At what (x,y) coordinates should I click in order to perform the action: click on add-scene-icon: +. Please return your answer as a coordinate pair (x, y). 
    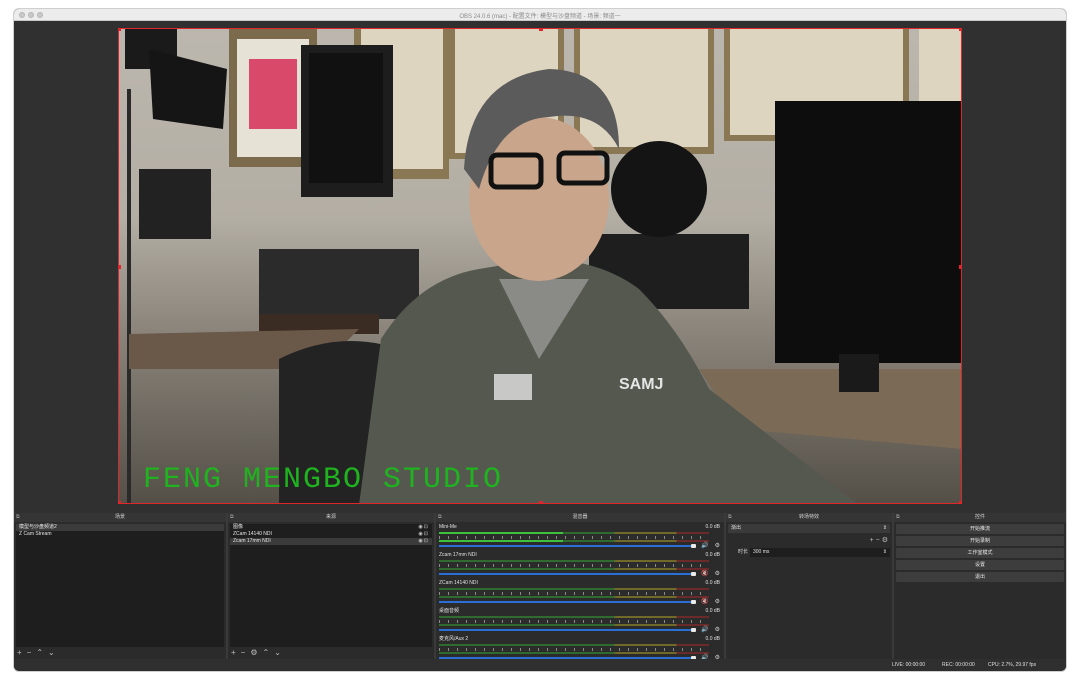
    Looking at the image, I should click on (19, 652).